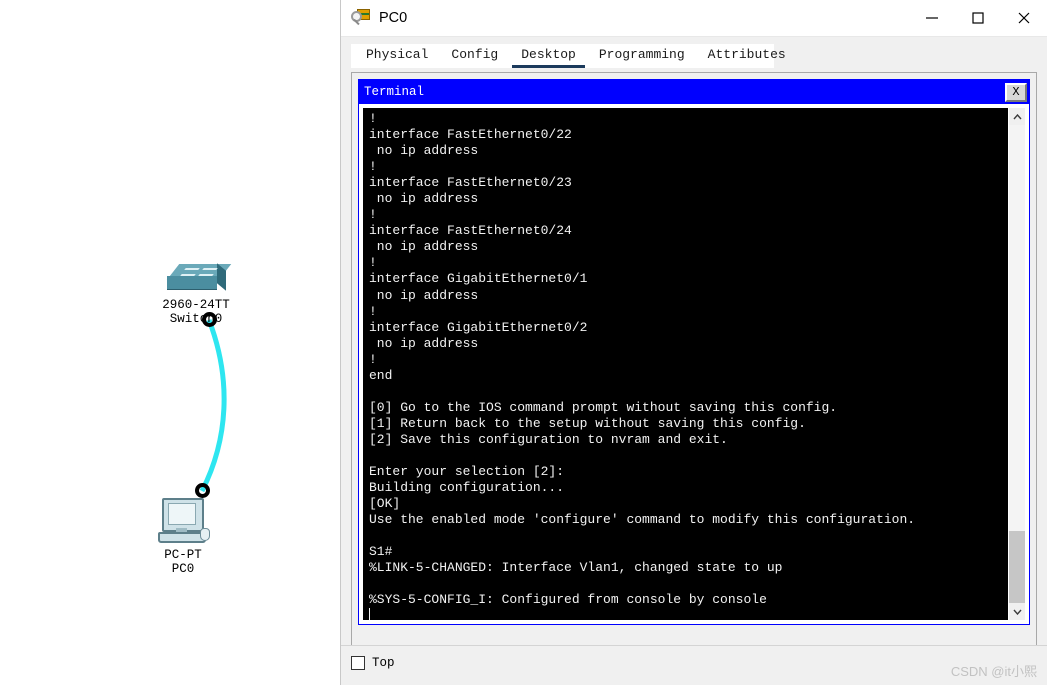  I want to click on device-node-pc: PC-PT PC0, so click(183, 537).